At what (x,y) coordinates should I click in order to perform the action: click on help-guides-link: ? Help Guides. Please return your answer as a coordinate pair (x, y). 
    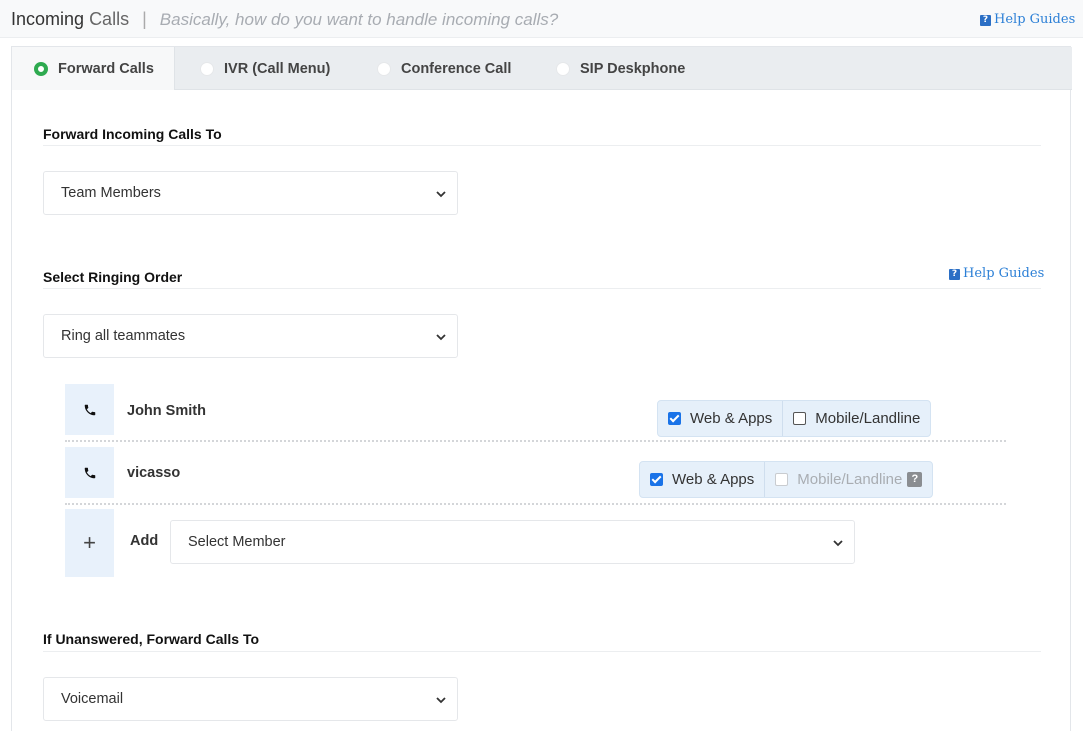
    Looking at the image, I should click on (1027, 19).